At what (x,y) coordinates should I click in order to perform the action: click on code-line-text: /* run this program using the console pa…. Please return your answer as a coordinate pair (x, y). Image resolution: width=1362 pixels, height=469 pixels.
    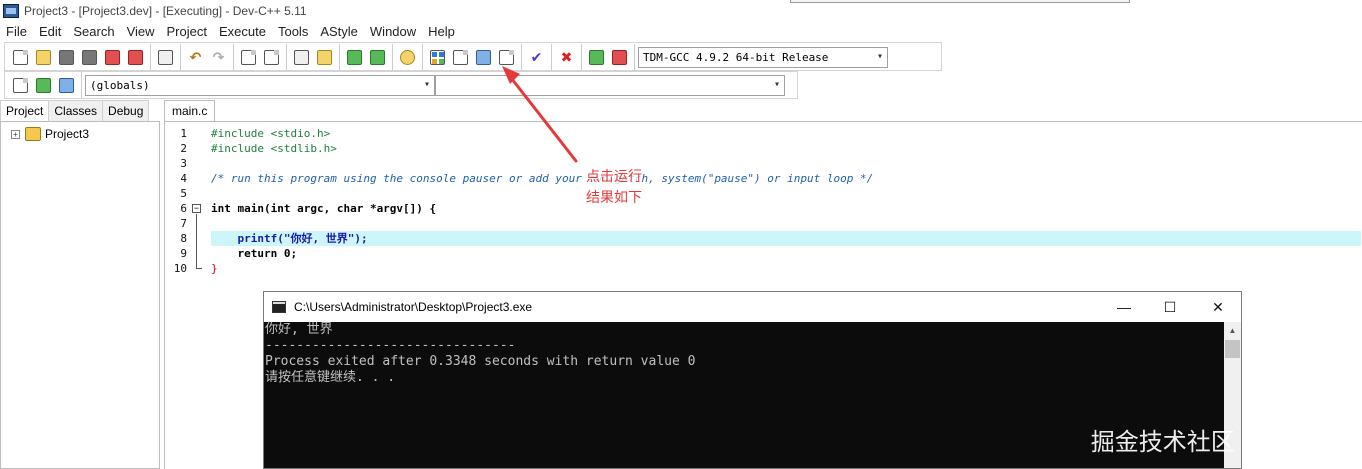
    Looking at the image, I should click on (542, 178).